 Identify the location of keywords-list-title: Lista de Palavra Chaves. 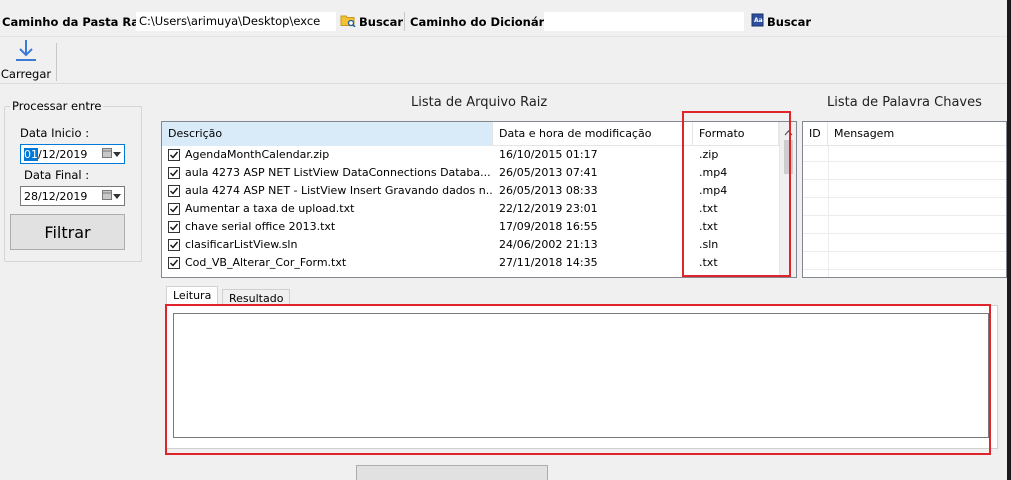
(904, 102).